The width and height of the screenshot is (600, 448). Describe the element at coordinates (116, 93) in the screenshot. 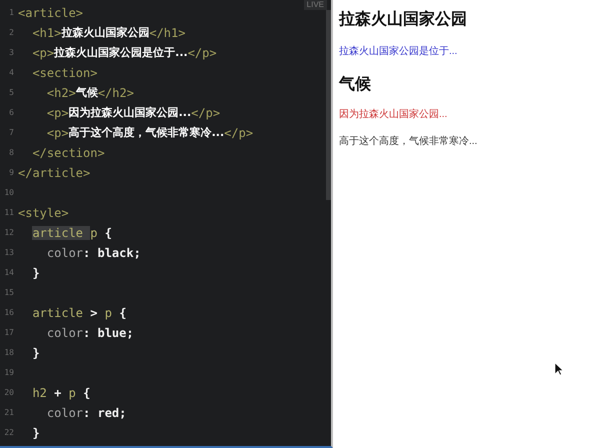

I see `code-tag: </h2>` at that location.